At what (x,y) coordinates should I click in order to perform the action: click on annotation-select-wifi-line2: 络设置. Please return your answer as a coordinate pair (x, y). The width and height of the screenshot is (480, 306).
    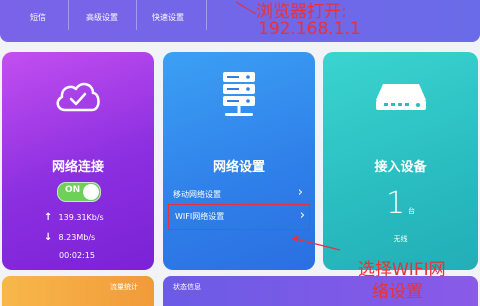
    Looking at the image, I should click on (397, 292).